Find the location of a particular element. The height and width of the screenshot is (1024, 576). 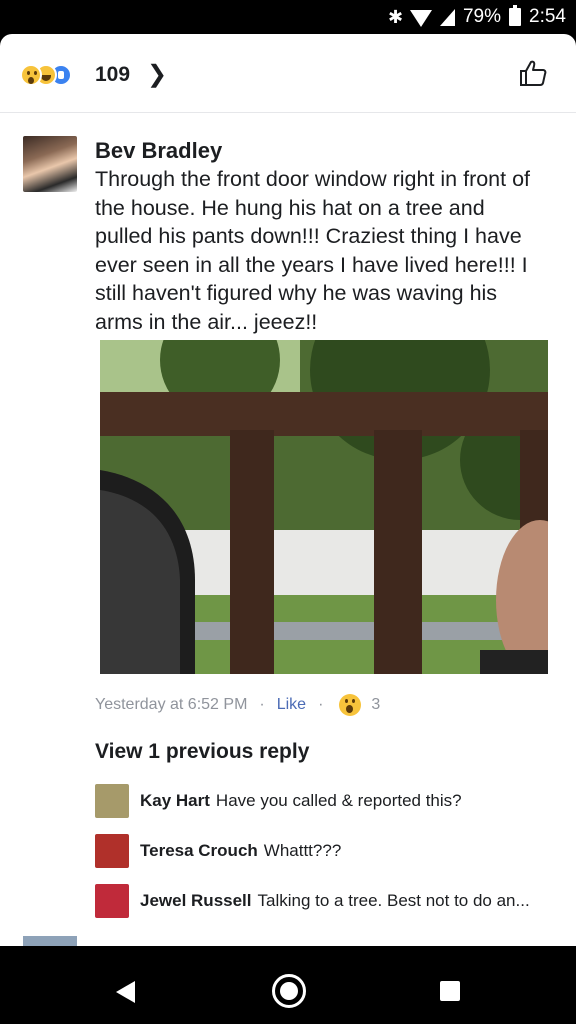

reply-body: Have you called & reported this? is located at coordinates (338, 800).